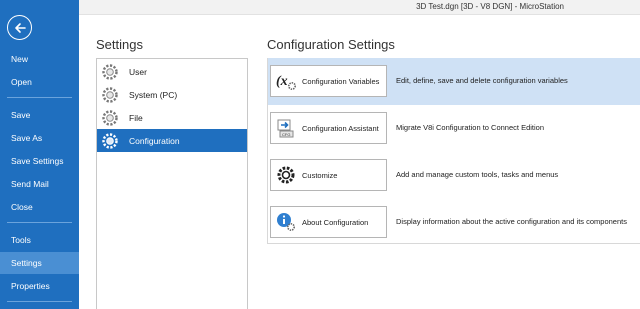 Image resolution: width=640 pixels, height=309 pixels. What do you see at coordinates (286, 222) in the screenshot?
I see `info-icon` at bounding box center [286, 222].